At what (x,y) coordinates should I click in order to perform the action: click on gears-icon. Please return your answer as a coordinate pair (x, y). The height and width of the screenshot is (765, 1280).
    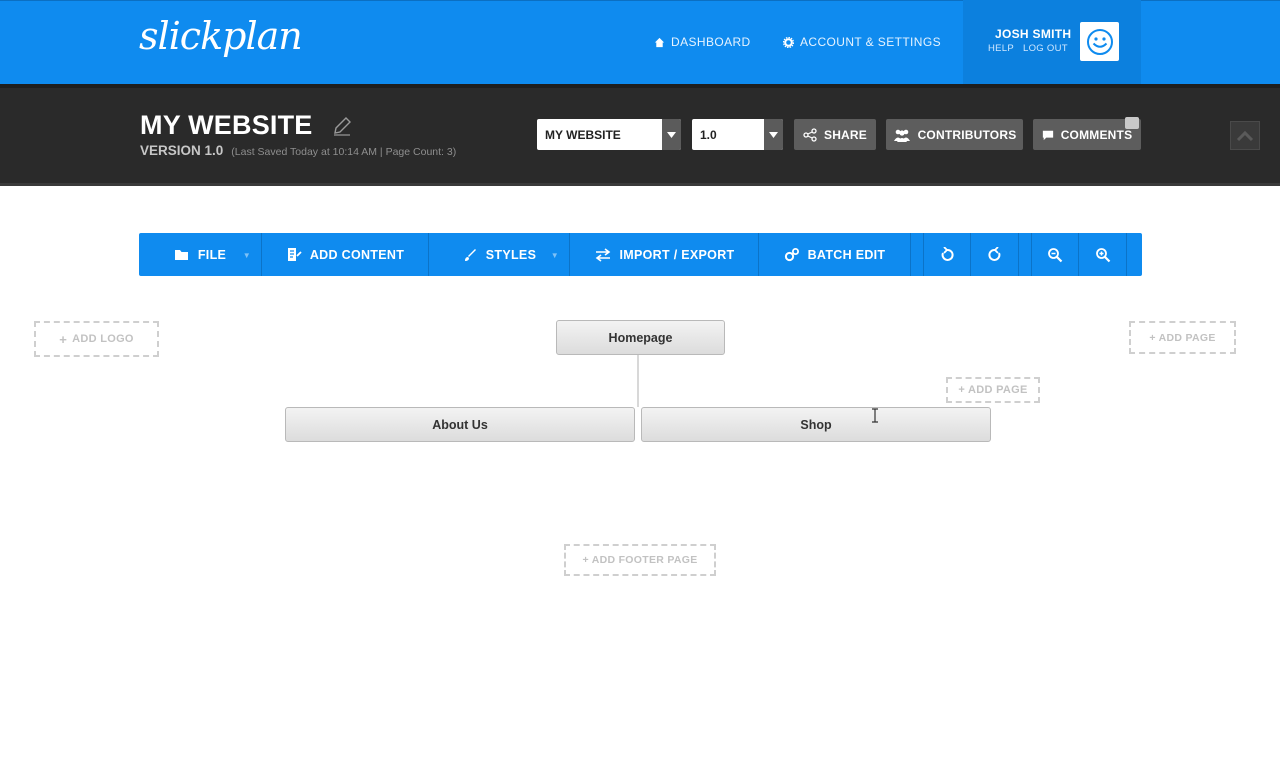
    Looking at the image, I should click on (791, 254).